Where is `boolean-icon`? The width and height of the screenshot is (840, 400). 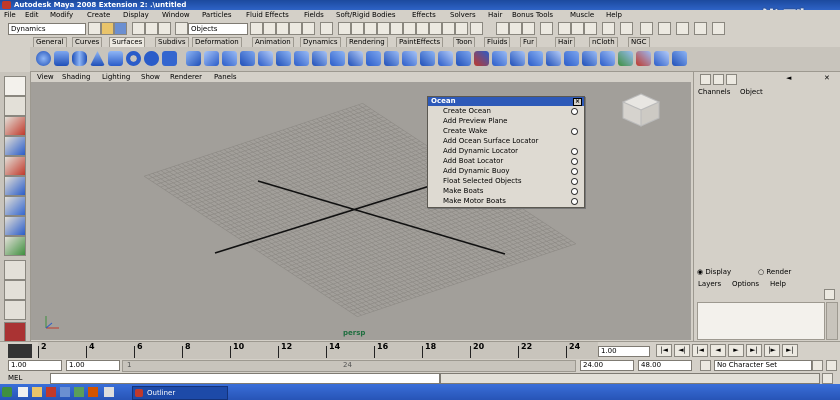 boolean-icon is located at coordinates (625, 58).